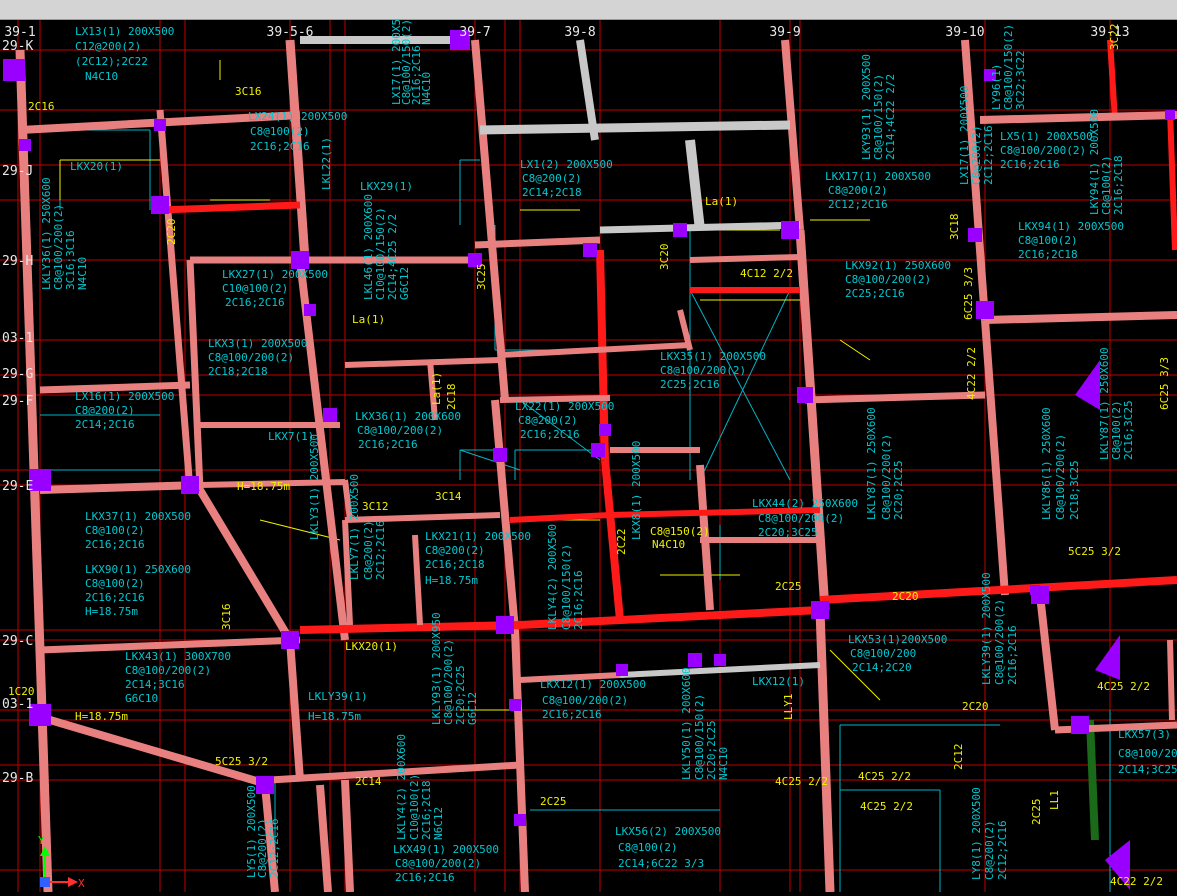 The image size is (1177, 896). I want to click on beam-annotation: 2C14;2C18, so click(552, 192).